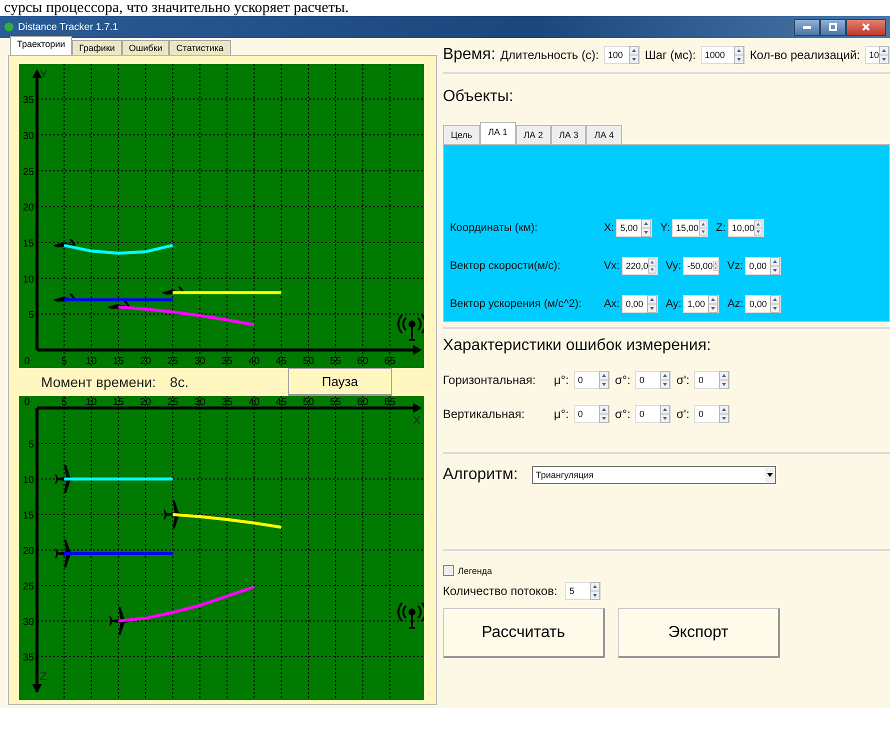 The height and width of the screenshot is (741, 890). Describe the element at coordinates (699, 633) in the screenshot. I see `action-button: Экспорт` at that location.